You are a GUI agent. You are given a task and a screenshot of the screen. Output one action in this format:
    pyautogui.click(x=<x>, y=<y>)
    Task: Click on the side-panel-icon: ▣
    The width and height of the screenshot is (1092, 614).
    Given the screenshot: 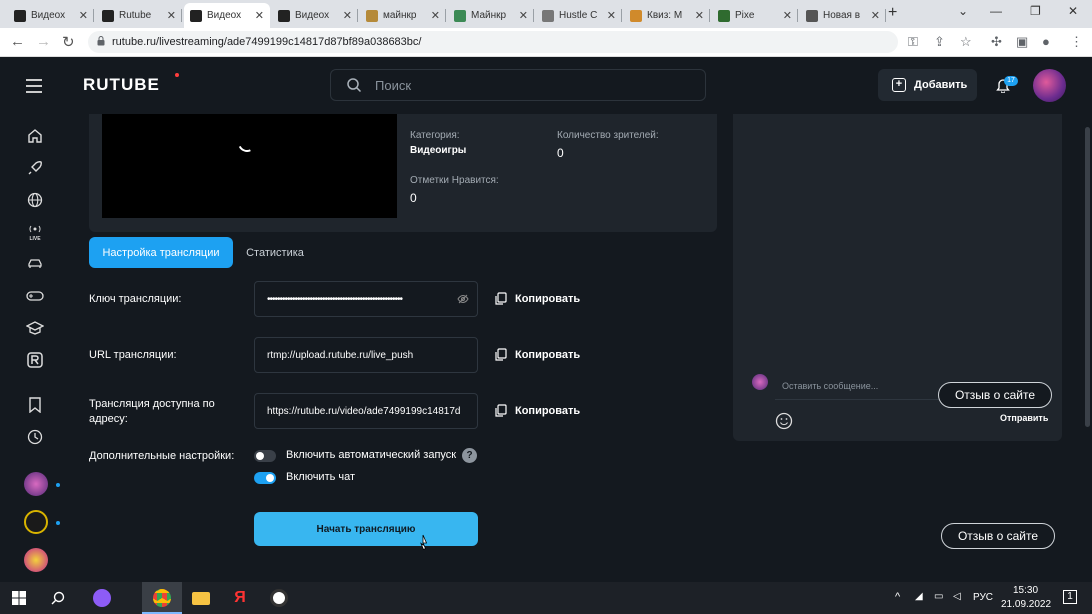 What is the action you would take?
    pyautogui.click(x=1022, y=42)
    